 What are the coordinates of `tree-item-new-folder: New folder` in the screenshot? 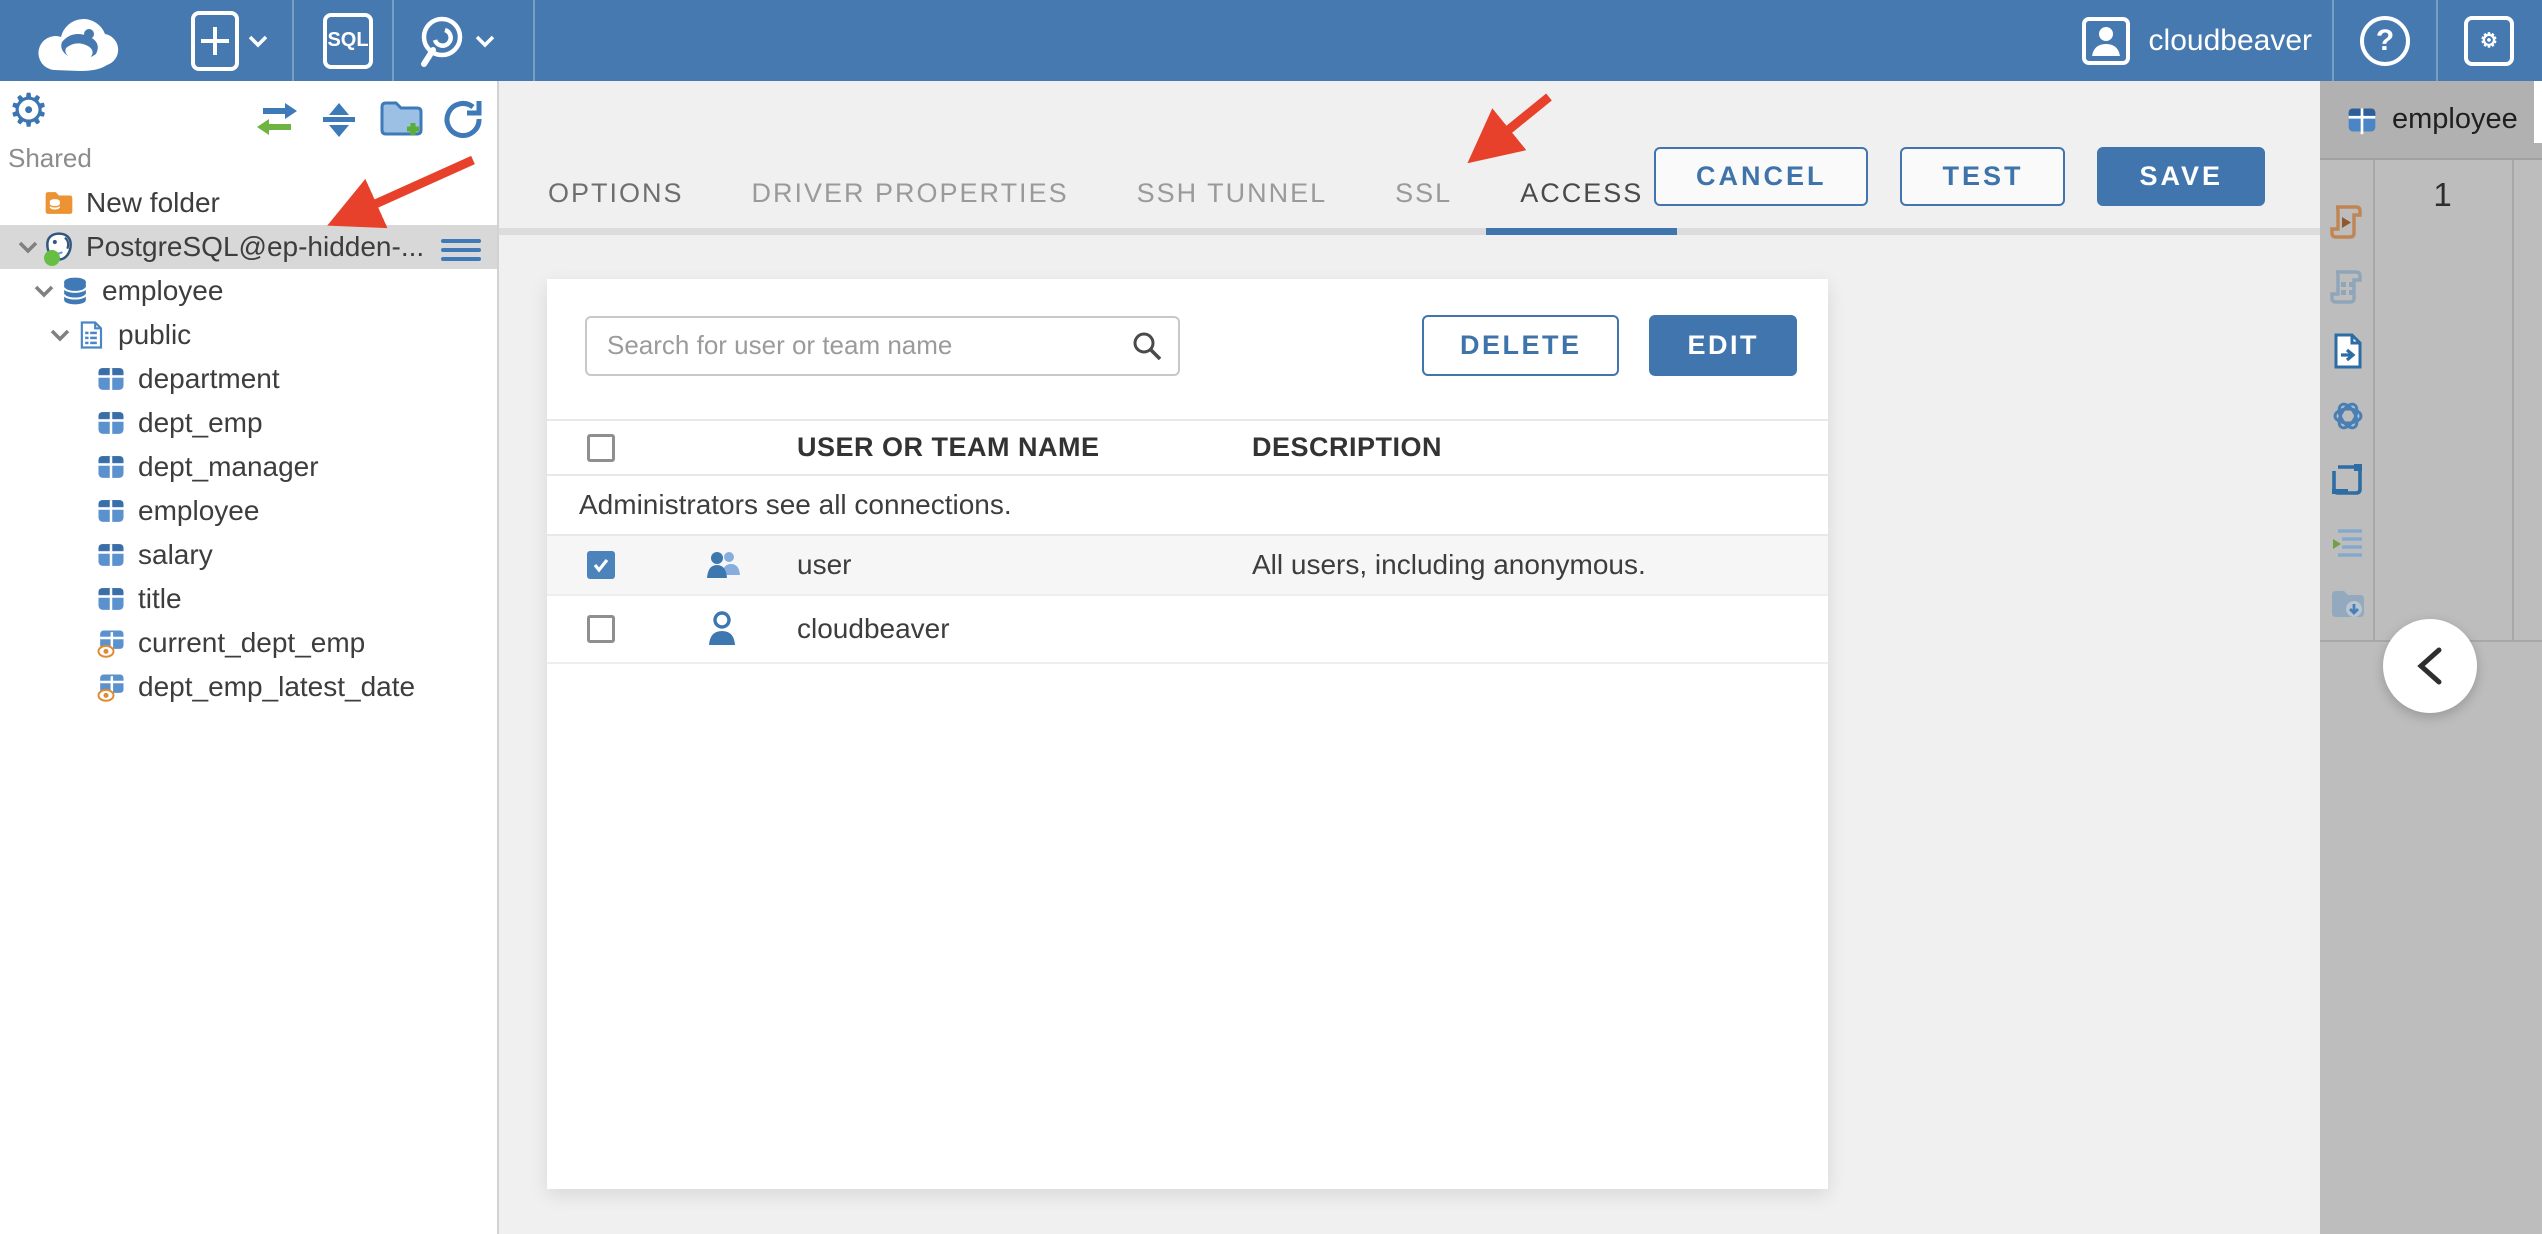 It's located at (248, 203).